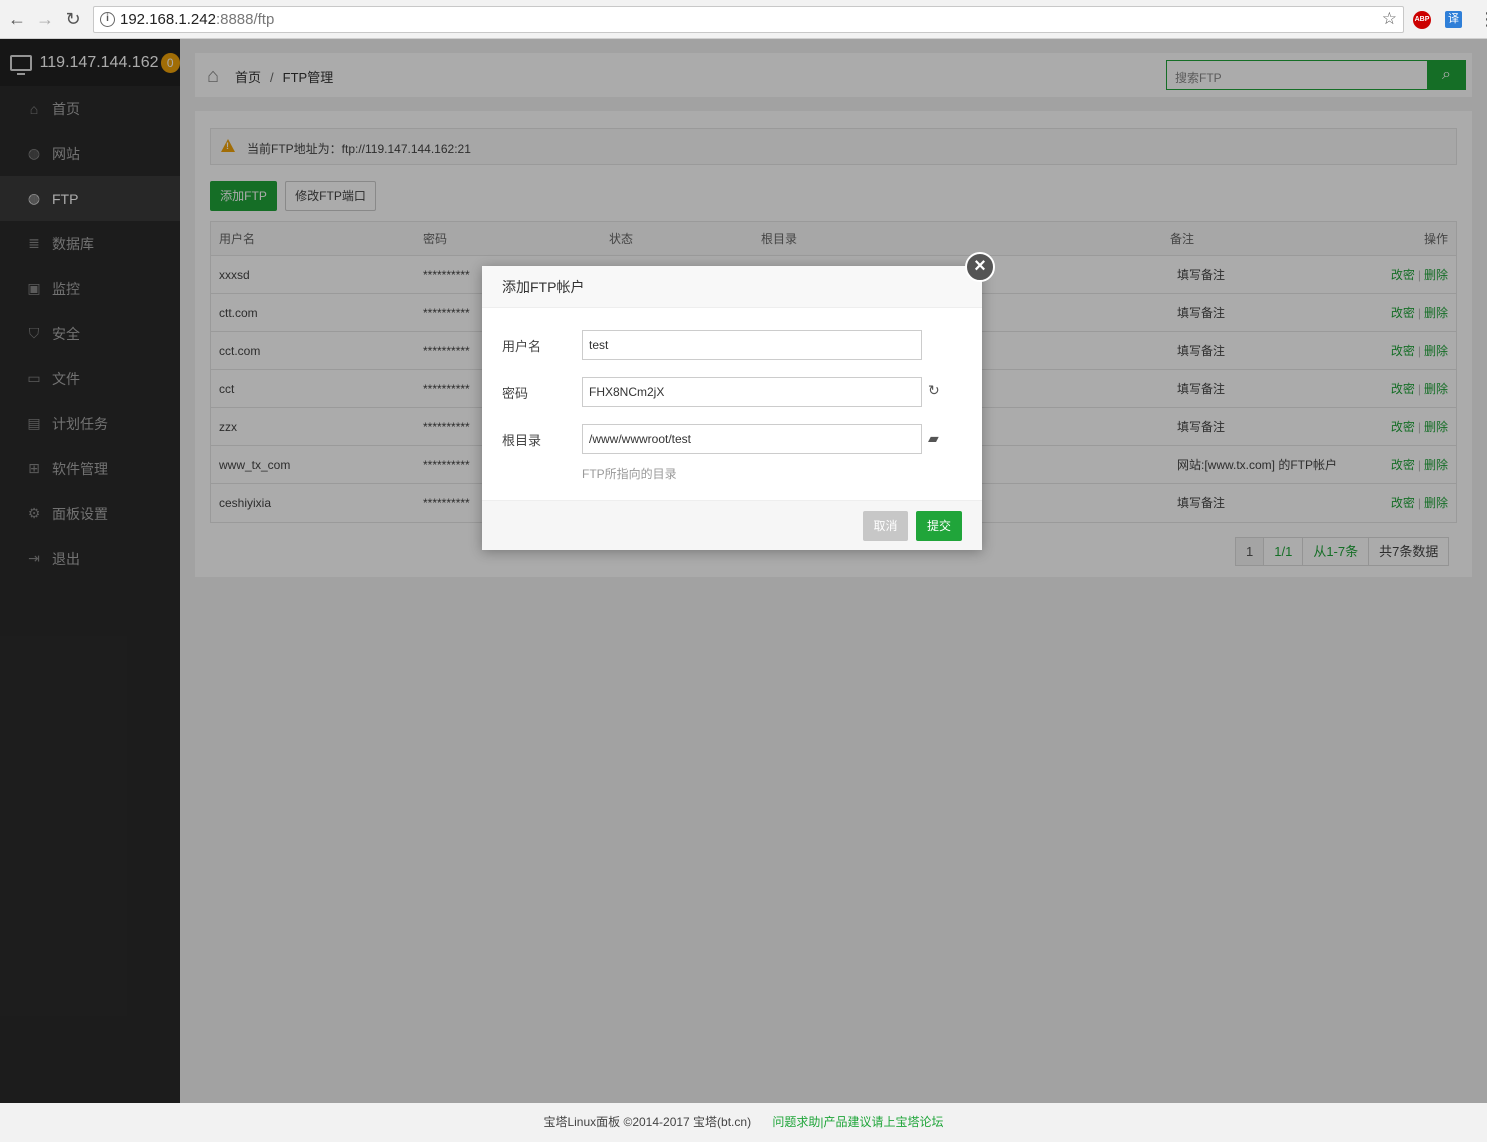  What do you see at coordinates (107, 19) in the screenshot?
I see `info-icon: i` at bounding box center [107, 19].